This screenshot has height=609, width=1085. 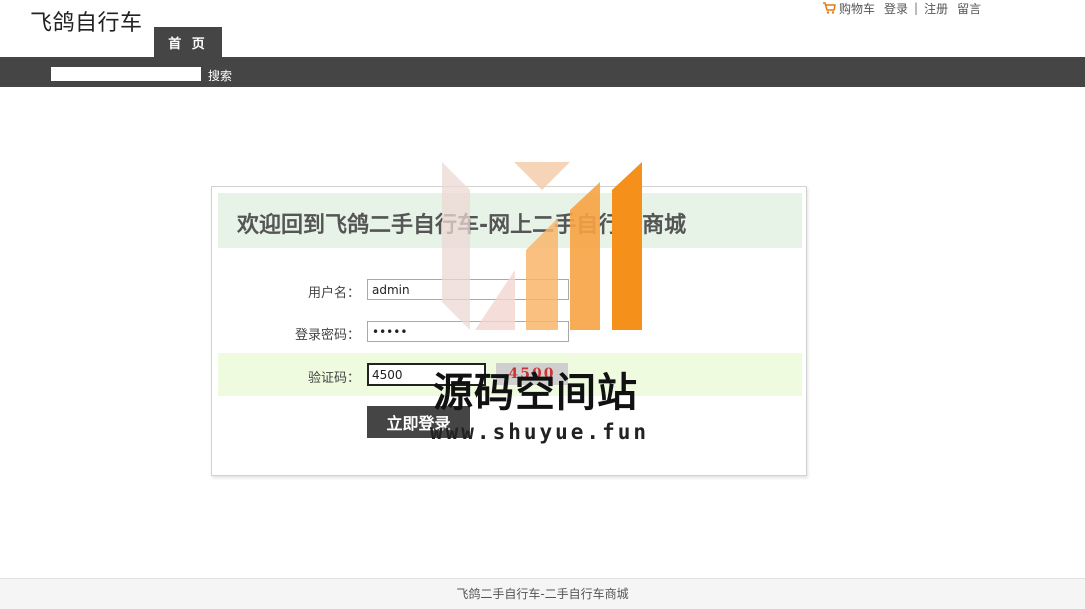 What do you see at coordinates (535, 393) in the screenshot?
I see `watermark-text: 源码空间站` at bounding box center [535, 393].